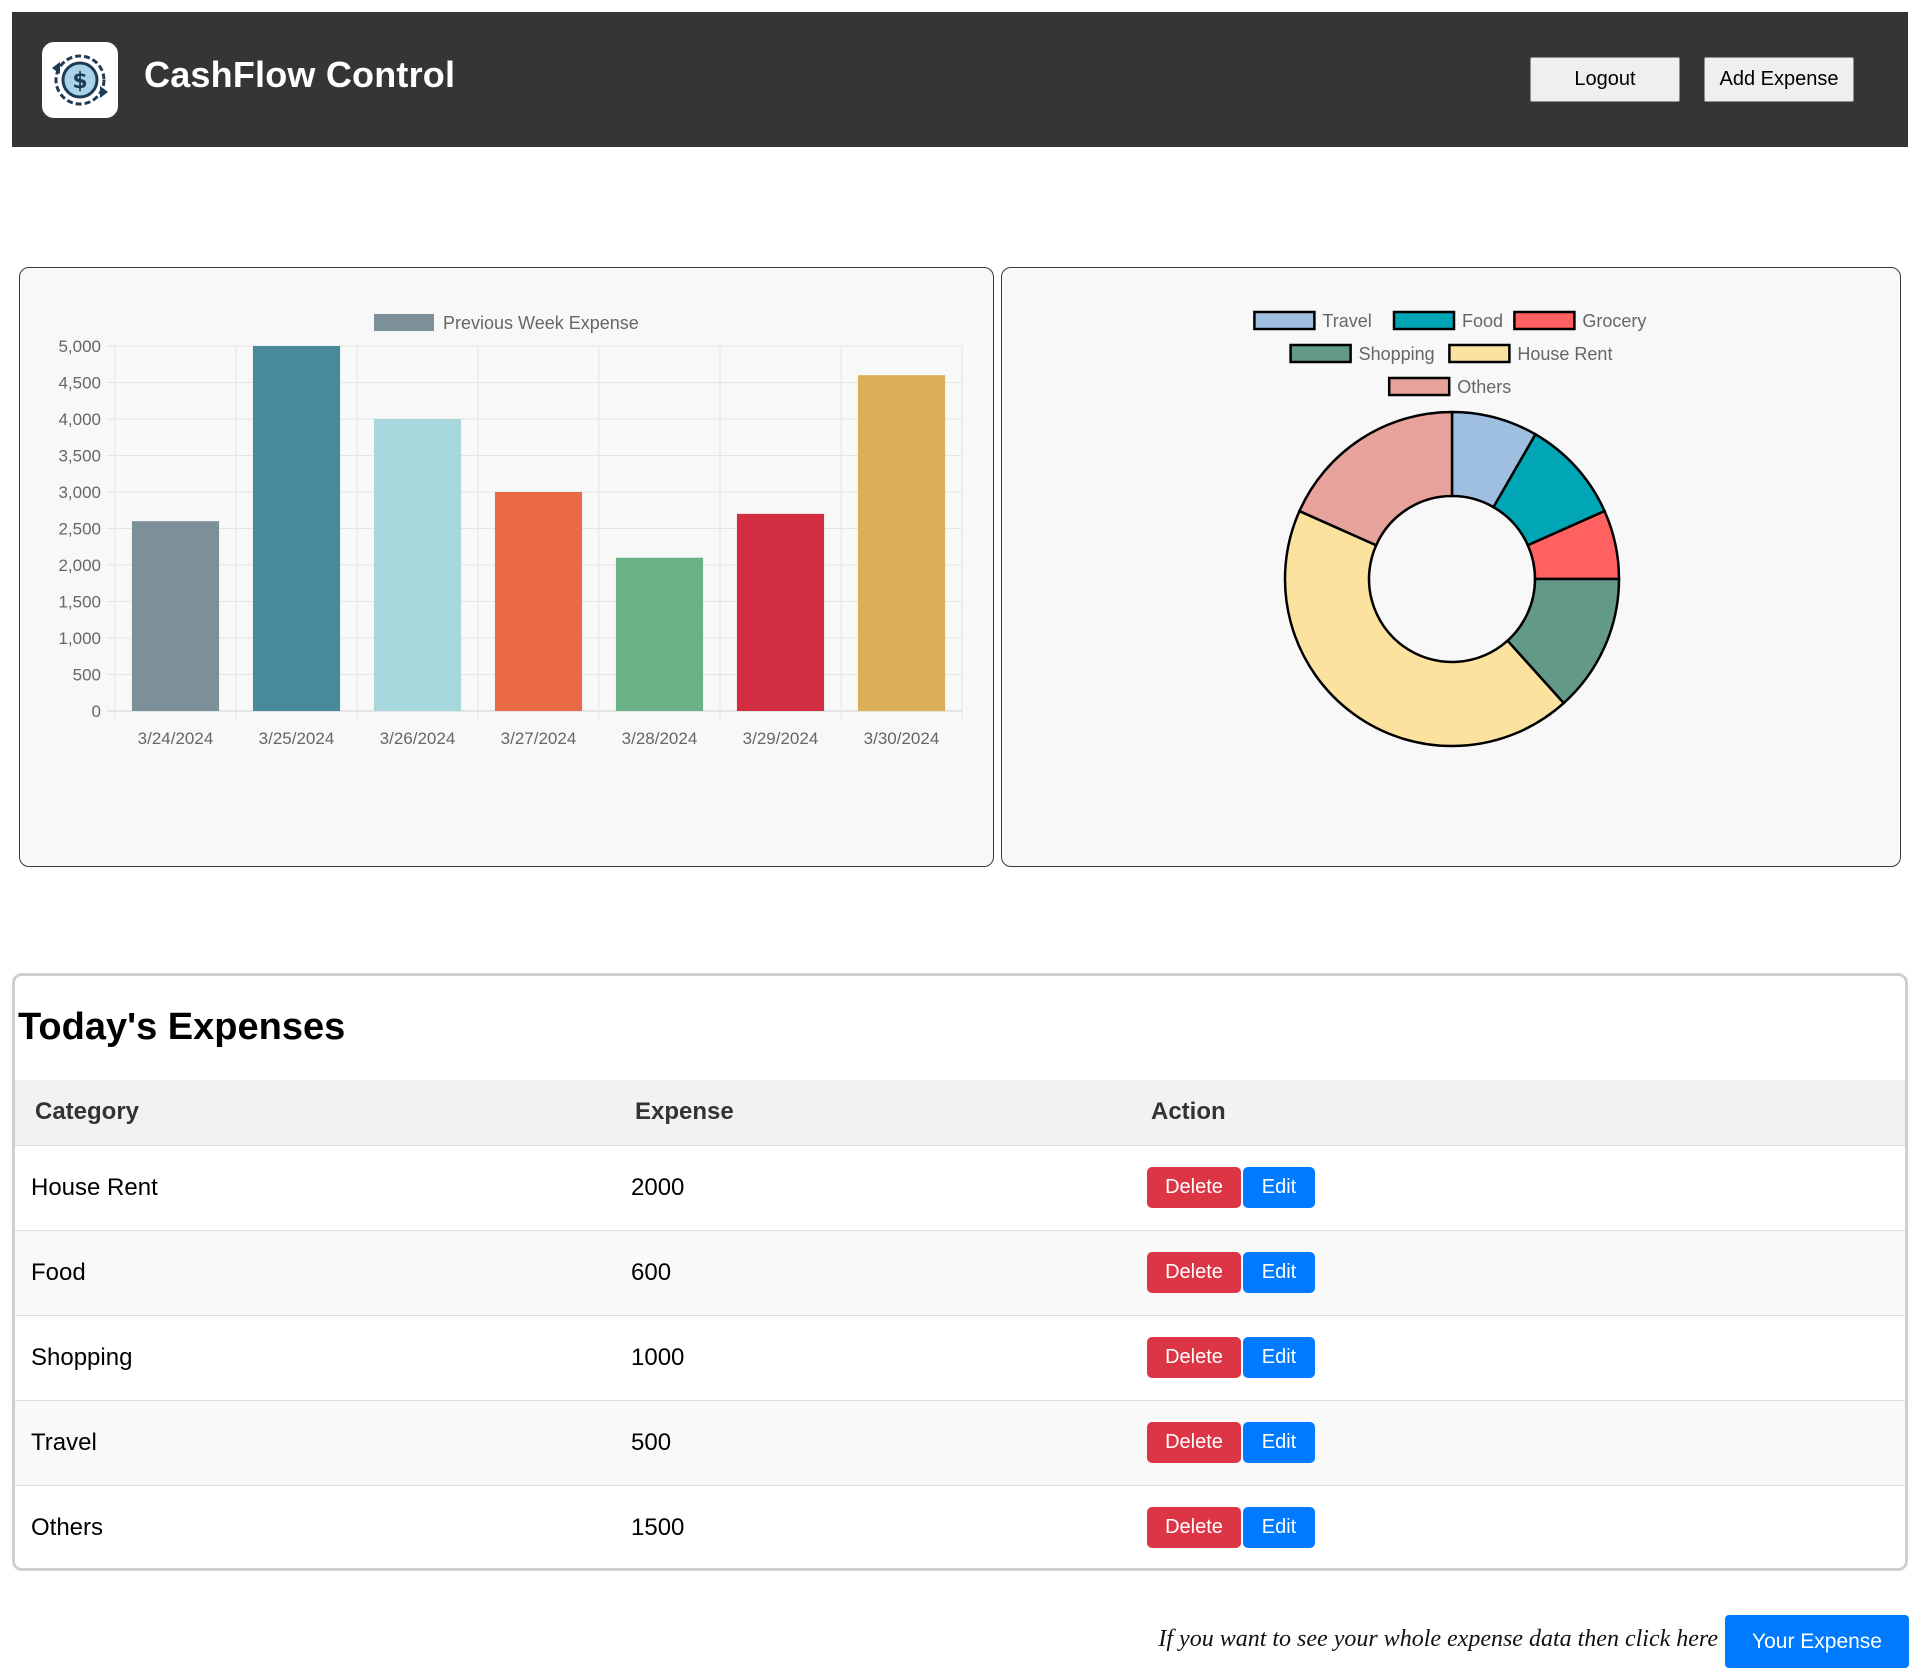  I want to click on bar-3/30/2024, so click(901, 543).